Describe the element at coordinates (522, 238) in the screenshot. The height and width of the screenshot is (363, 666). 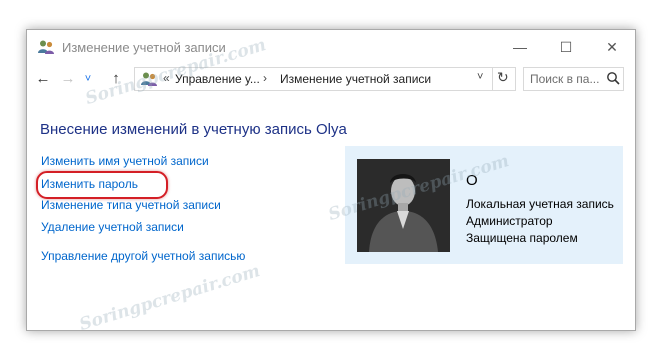
I see `password-status: Защищена паролем` at that location.